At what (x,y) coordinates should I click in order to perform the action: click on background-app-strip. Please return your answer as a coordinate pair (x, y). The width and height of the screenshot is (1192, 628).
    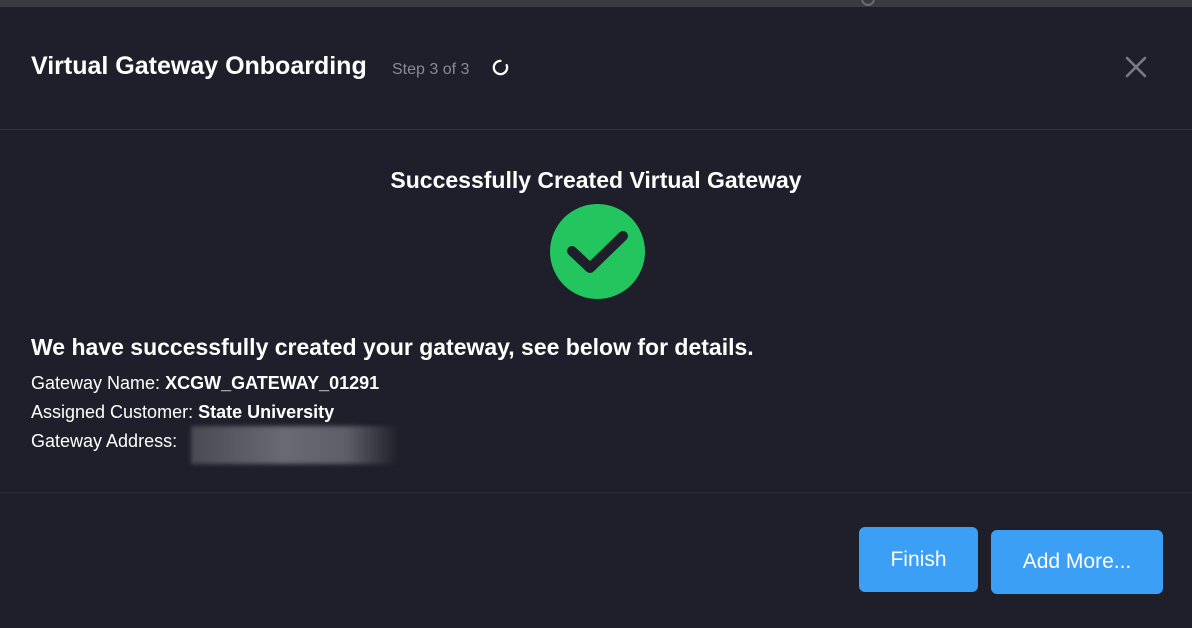
    Looking at the image, I should click on (596, 3).